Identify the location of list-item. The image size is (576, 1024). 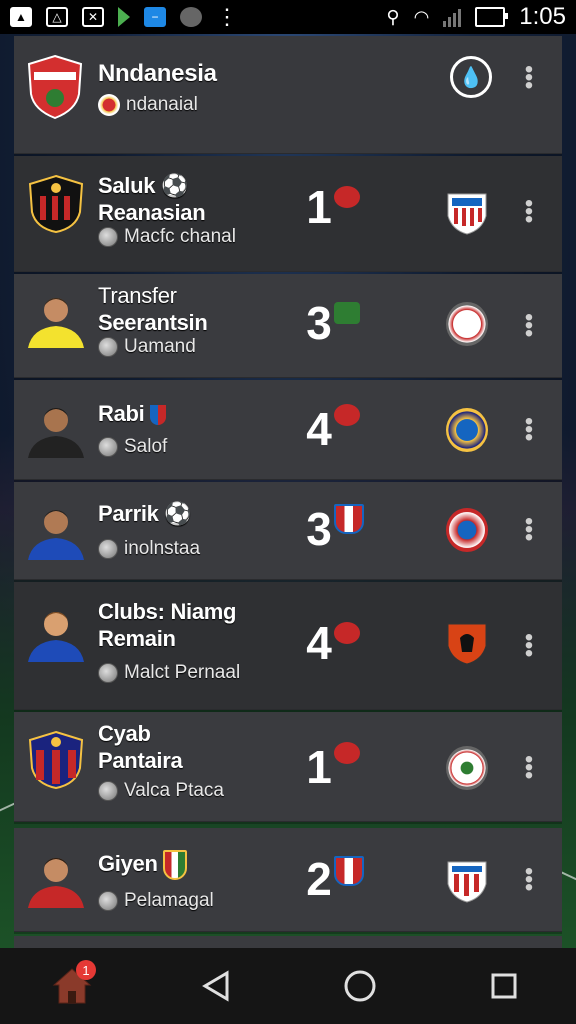
(288, 942).